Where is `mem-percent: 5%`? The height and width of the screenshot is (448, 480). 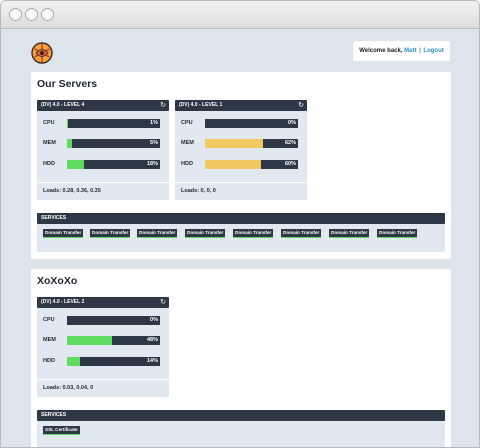 mem-percent: 5% is located at coordinates (154, 143).